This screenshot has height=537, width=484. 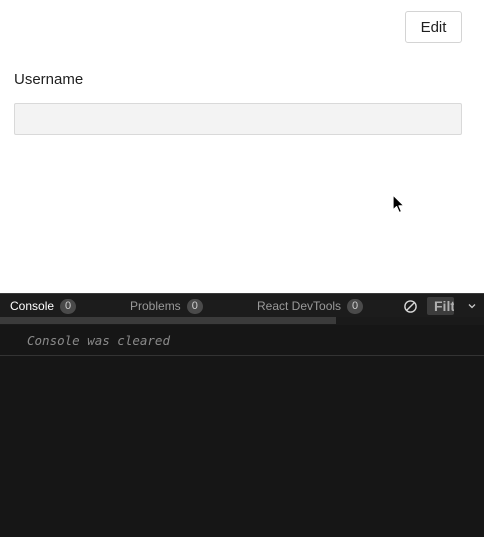 I want to click on console-line: Console was cleared, so click(x=242, y=340).